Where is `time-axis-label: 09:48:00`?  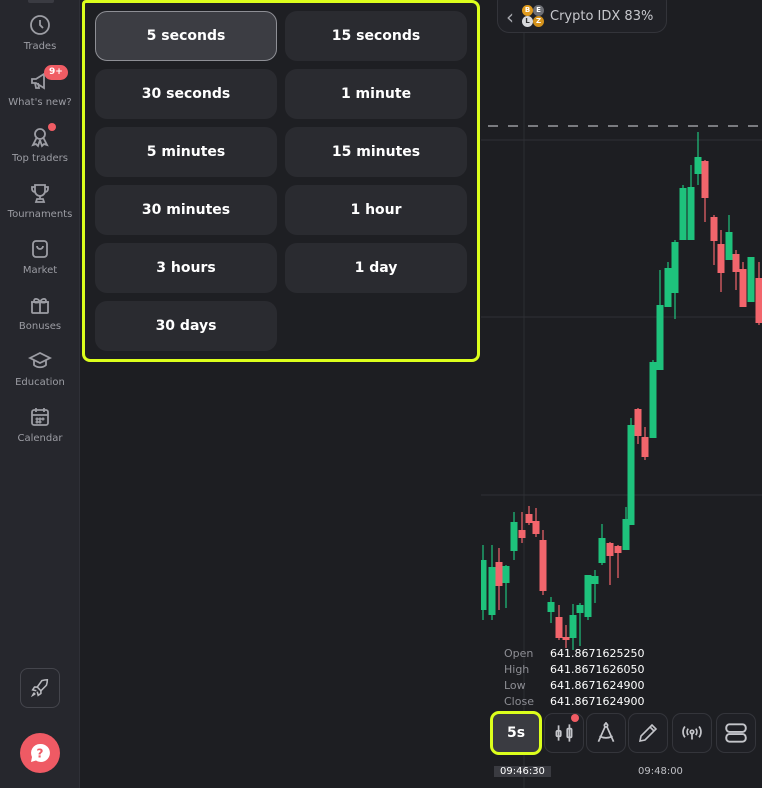 time-axis-label: 09:48:00 is located at coordinates (660, 771).